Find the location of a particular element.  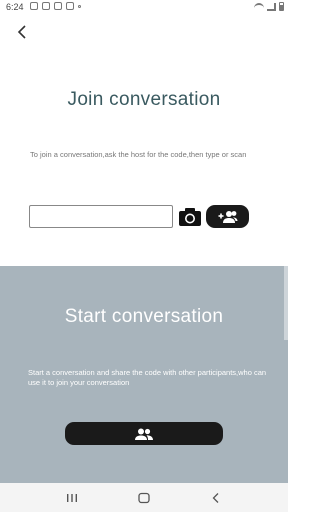

start-button is located at coordinates (144, 433).